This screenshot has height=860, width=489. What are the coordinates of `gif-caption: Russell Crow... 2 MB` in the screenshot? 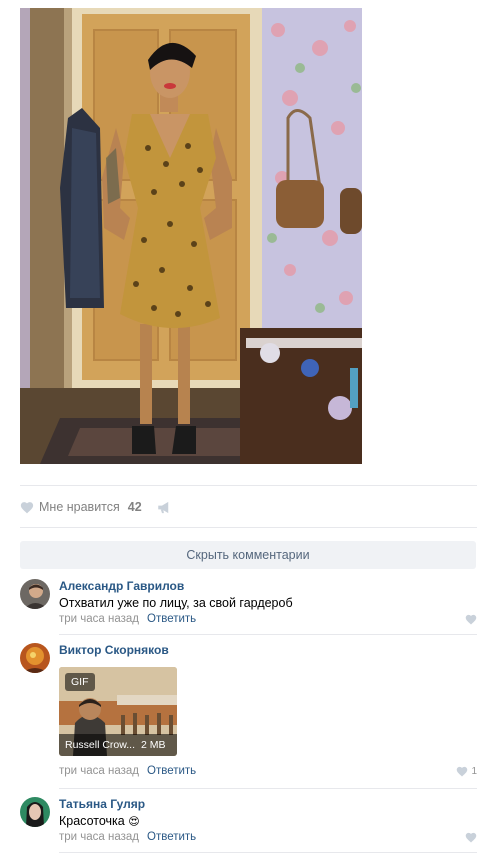 It's located at (118, 745).